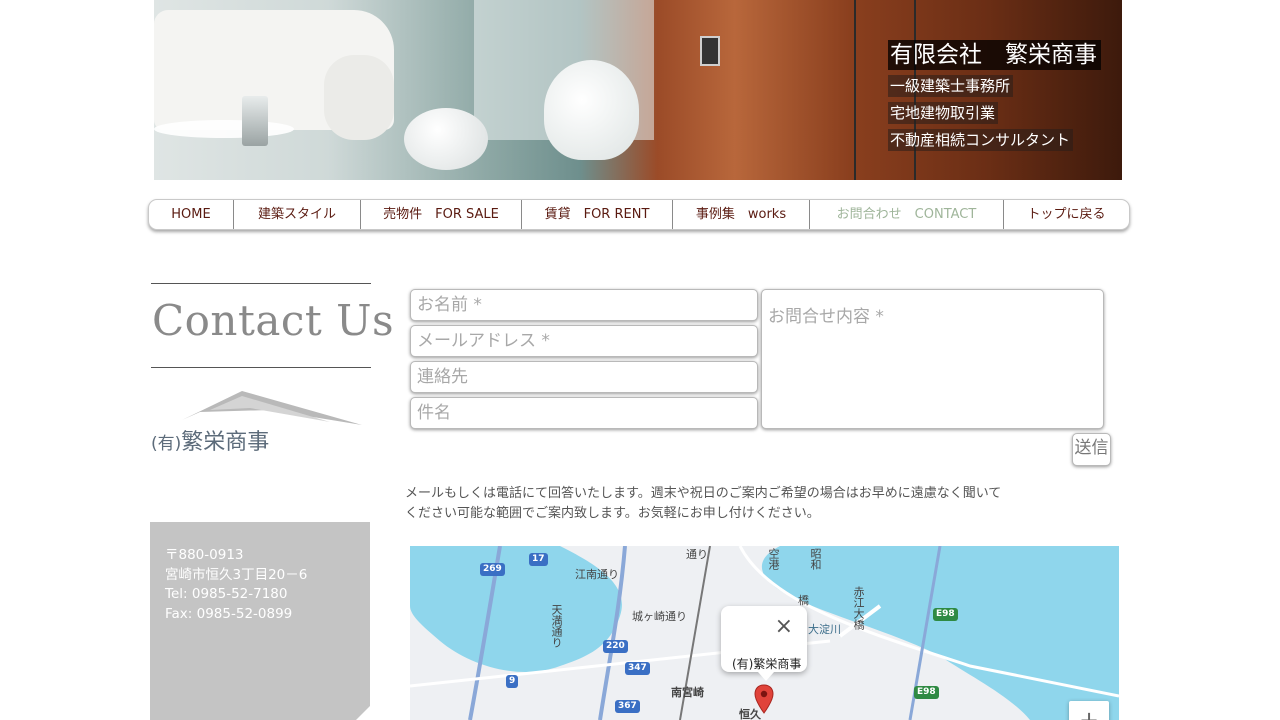 The height and width of the screenshot is (720, 1280). Describe the element at coordinates (272, 408) in the screenshot. I see `roof-logo-icon` at that location.